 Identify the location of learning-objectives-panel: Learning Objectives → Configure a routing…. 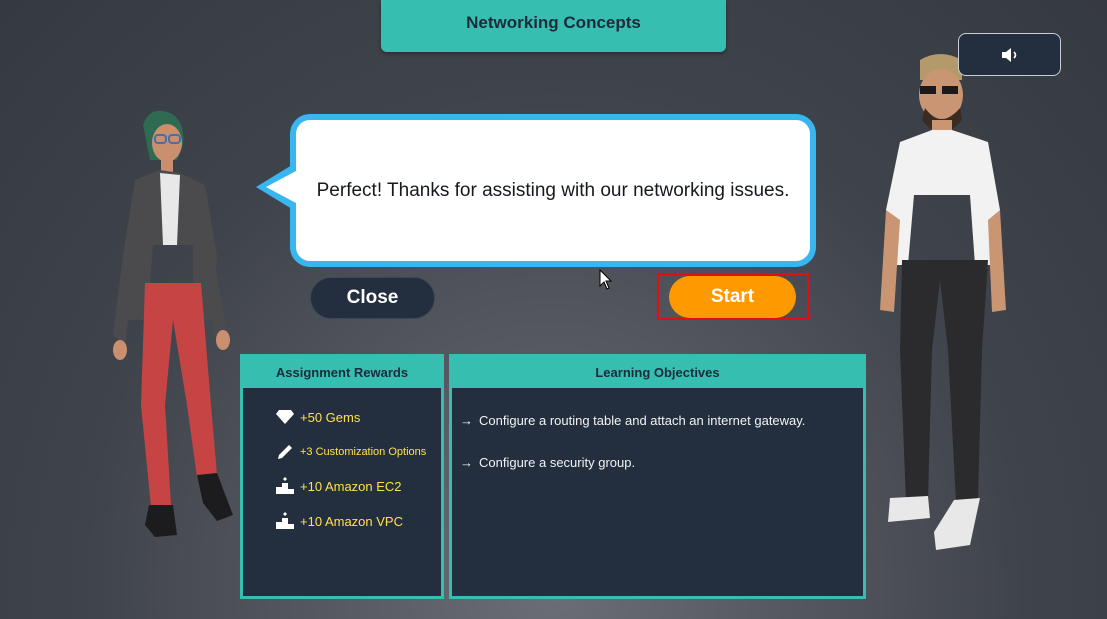
(657, 476).